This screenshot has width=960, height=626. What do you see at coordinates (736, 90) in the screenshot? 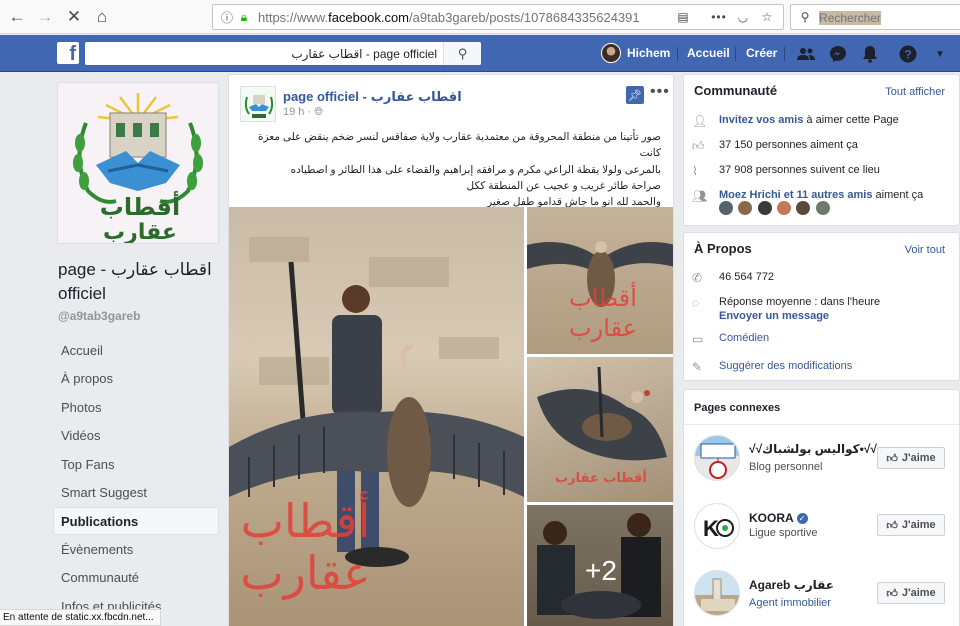
I see `community-title: Communauté` at bounding box center [736, 90].